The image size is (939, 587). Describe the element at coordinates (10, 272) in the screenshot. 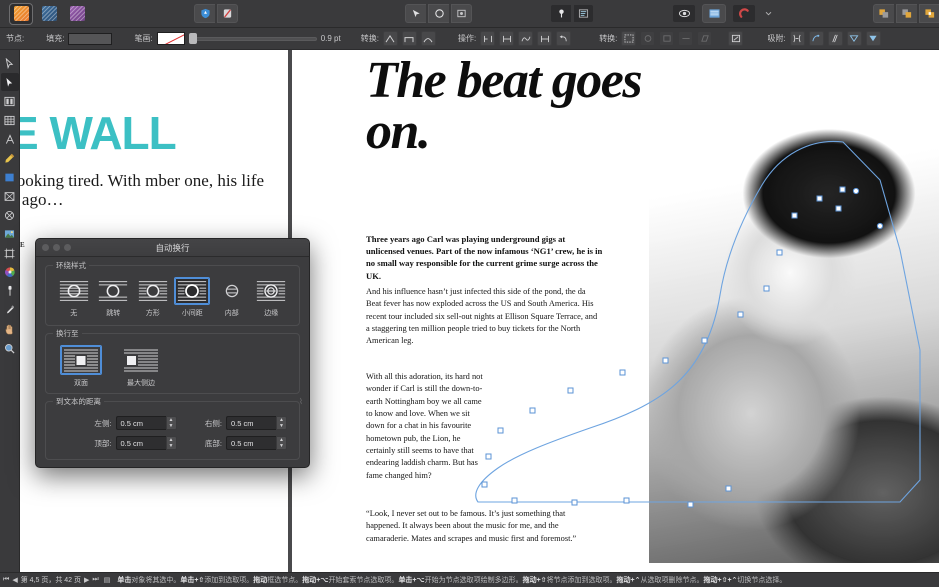

I see `color-picker-tool` at that location.